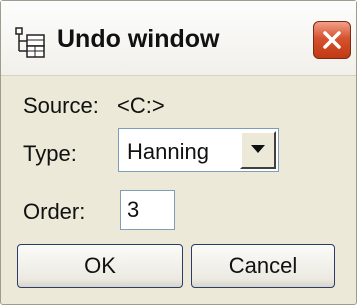 Image resolution: width=357 pixels, height=305 pixels. I want to click on close-button, so click(332, 40).